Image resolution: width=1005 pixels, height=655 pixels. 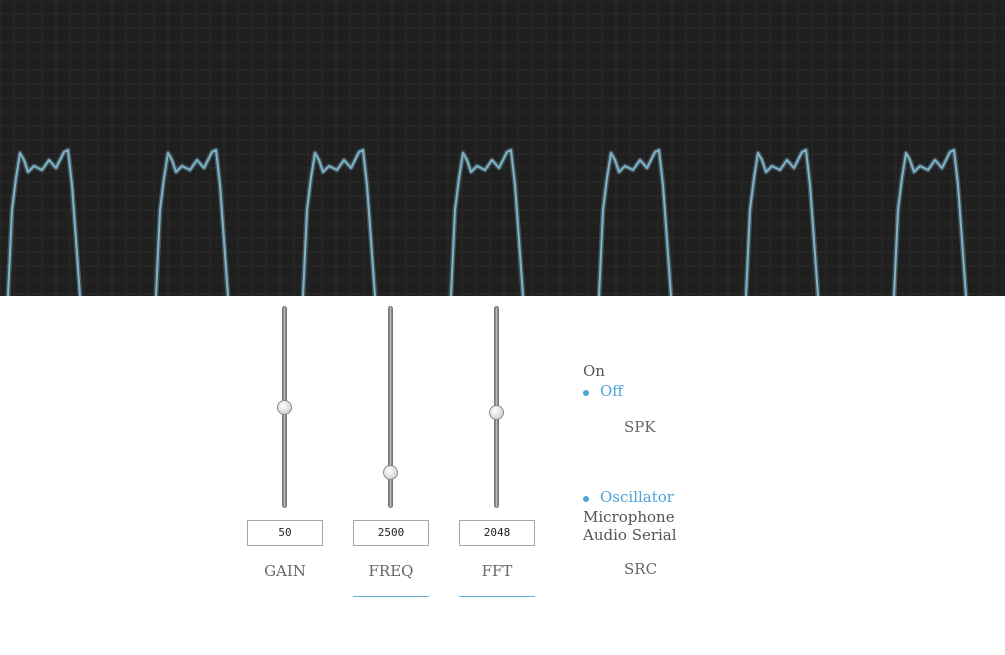 What do you see at coordinates (285, 533) in the screenshot?
I see `gain-value-input: 50` at bounding box center [285, 533].